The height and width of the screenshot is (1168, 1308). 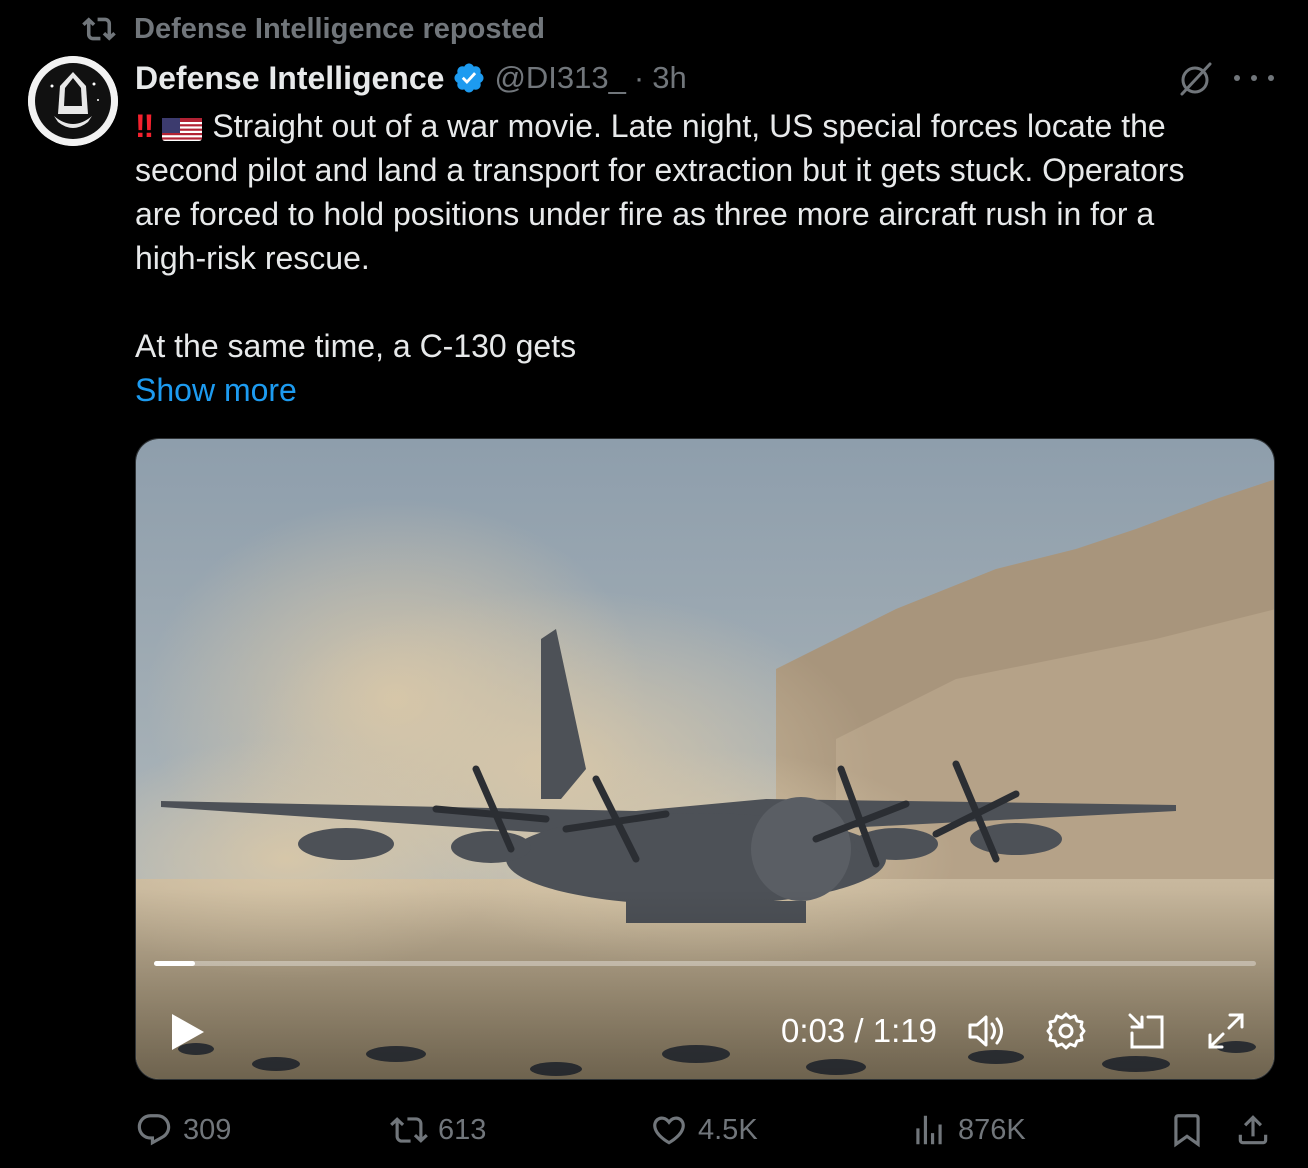 I want to click on volume-icon, so click(x=986, y=1031).